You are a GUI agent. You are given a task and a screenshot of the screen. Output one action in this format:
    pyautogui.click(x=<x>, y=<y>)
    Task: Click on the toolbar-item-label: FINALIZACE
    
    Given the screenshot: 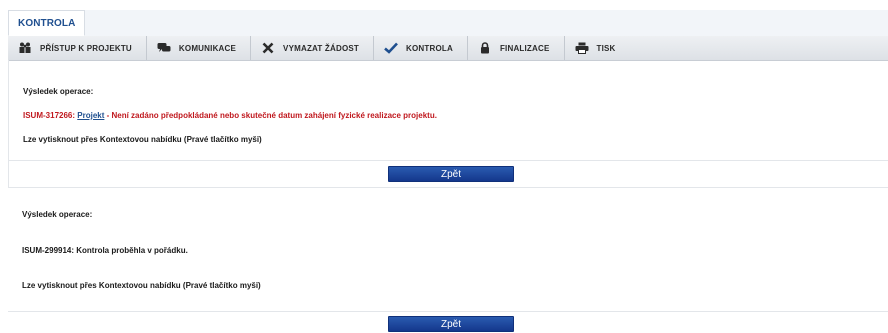 What is the action you would take?
    pyautogui.click(x=524, y=48)
    